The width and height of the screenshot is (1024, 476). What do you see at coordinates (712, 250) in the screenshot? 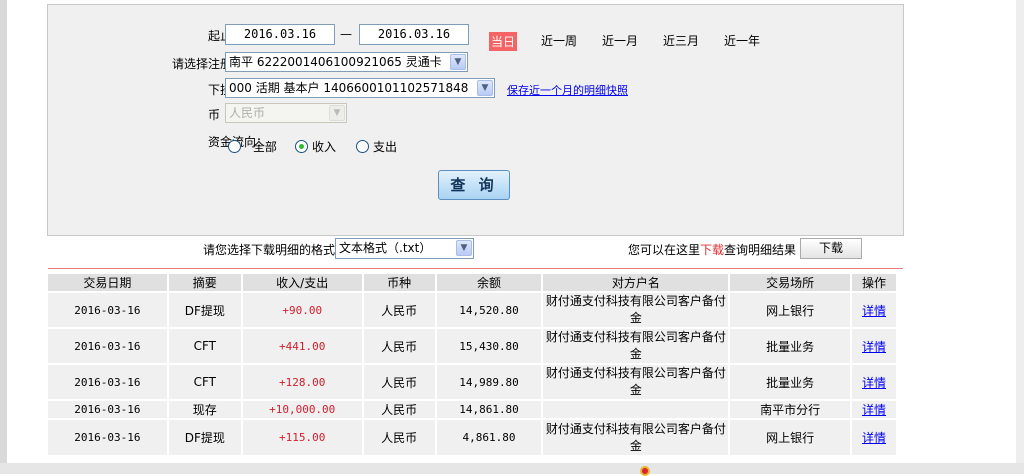
I see `download-hint: 您可以在这里下载查询明细结果` at bounding box center [712, 250].